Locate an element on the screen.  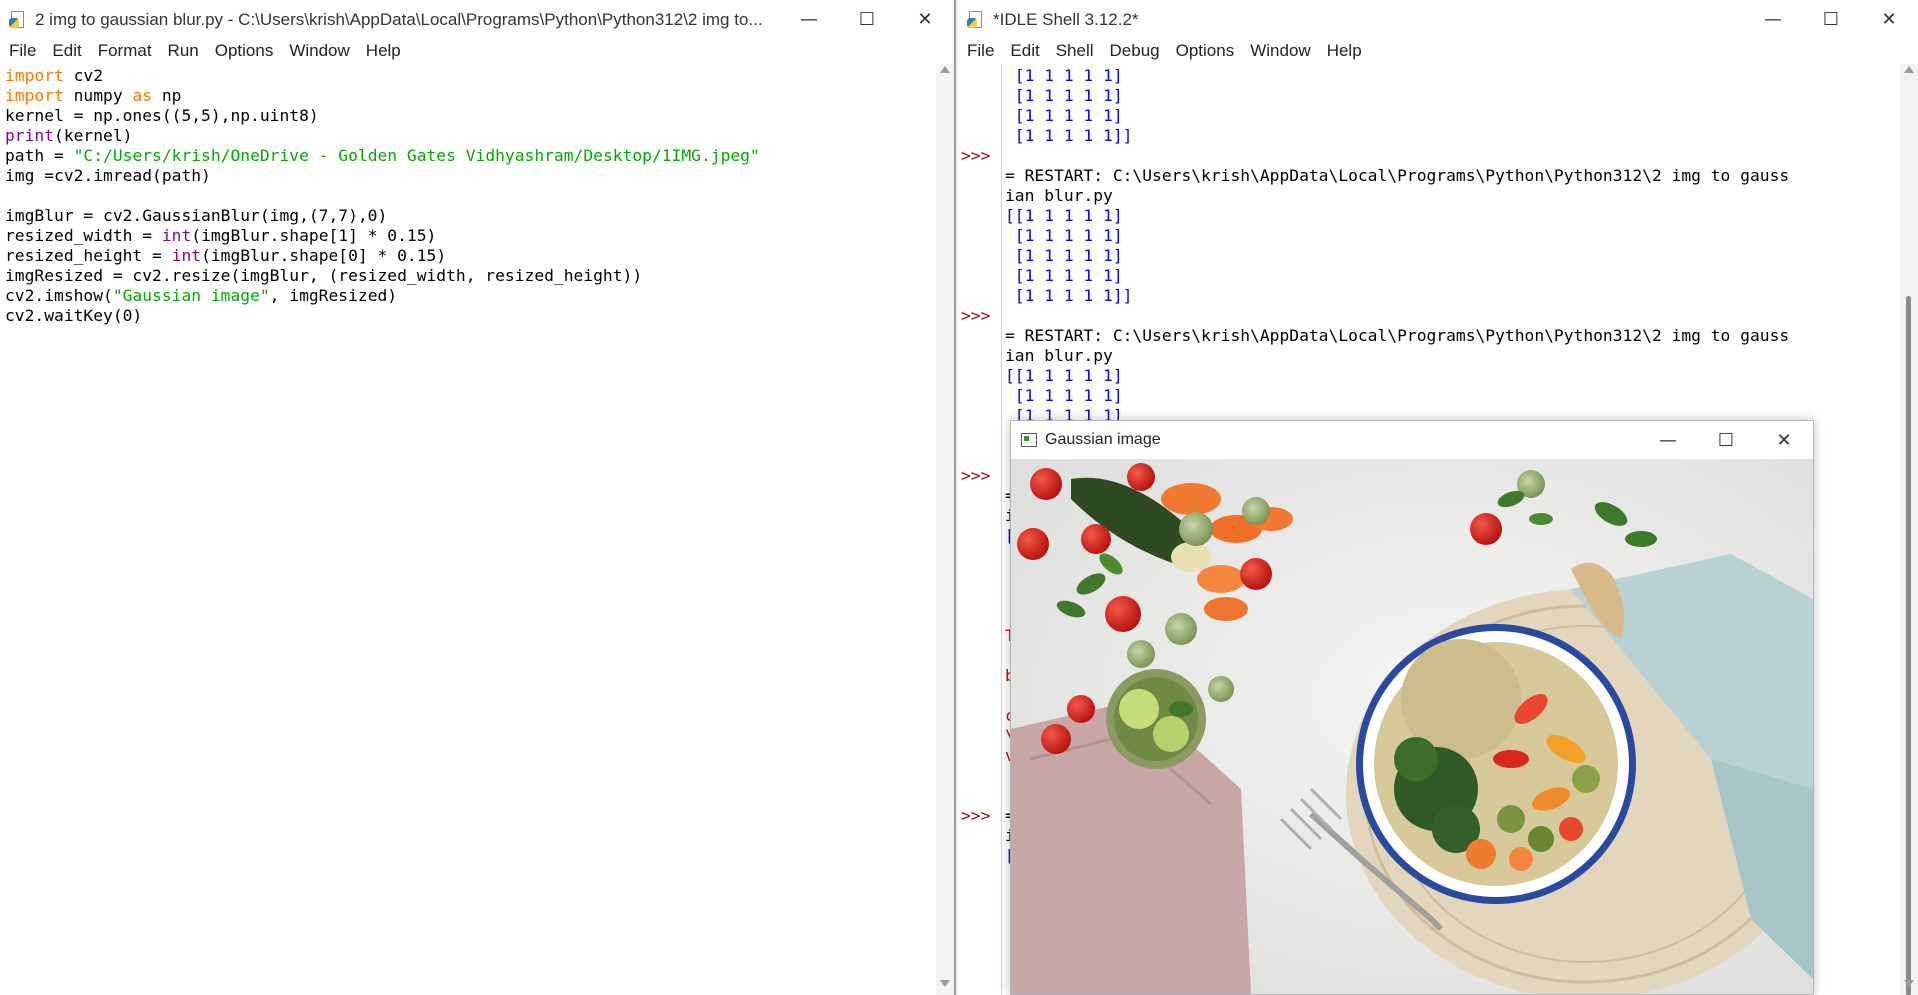
shell-scrollbar is located at coordinates (1909, 529).